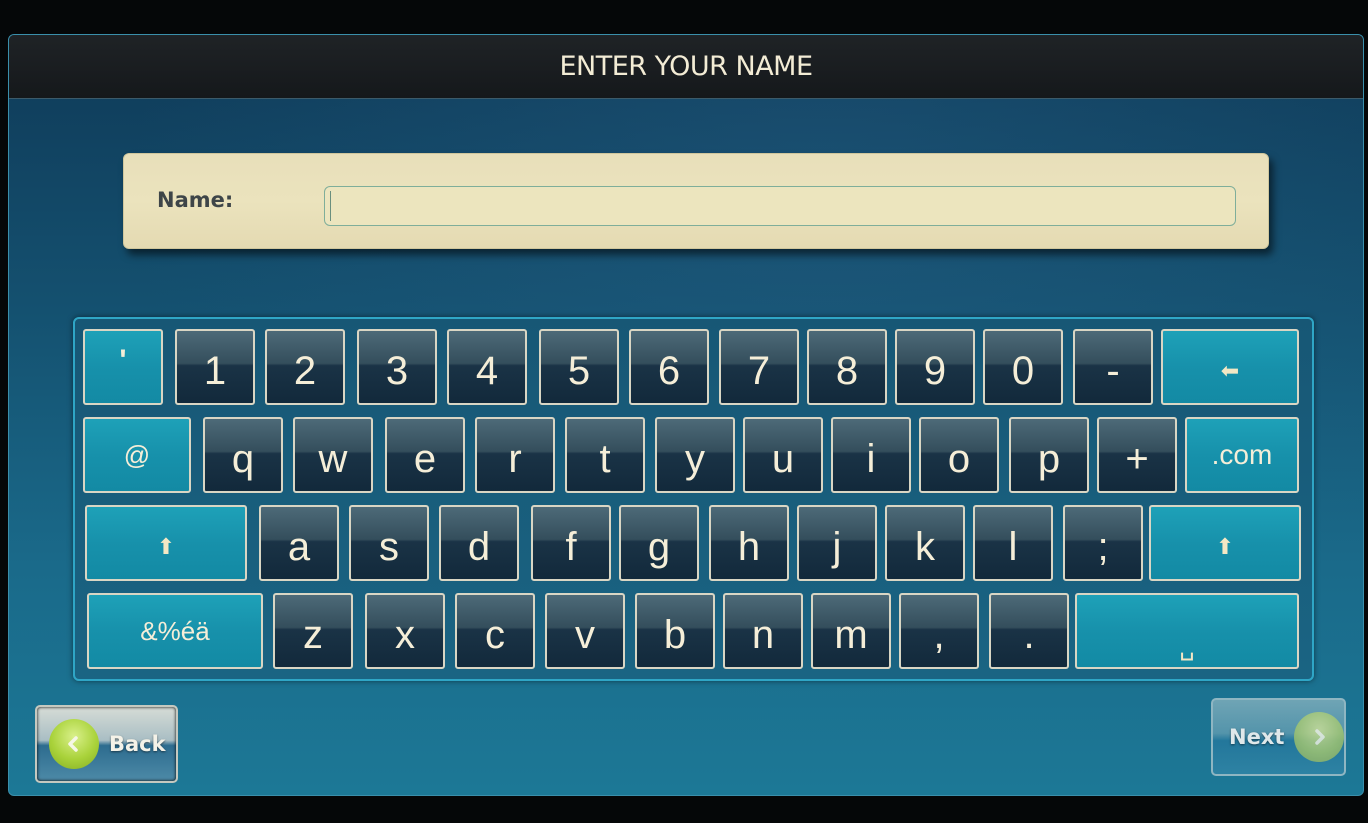 The height and width of the screenshot is (823, 1368). What do you see at coordinates (959, 458) in the screenshot?
I see `key-label: o` at bounding box center [959, 458].